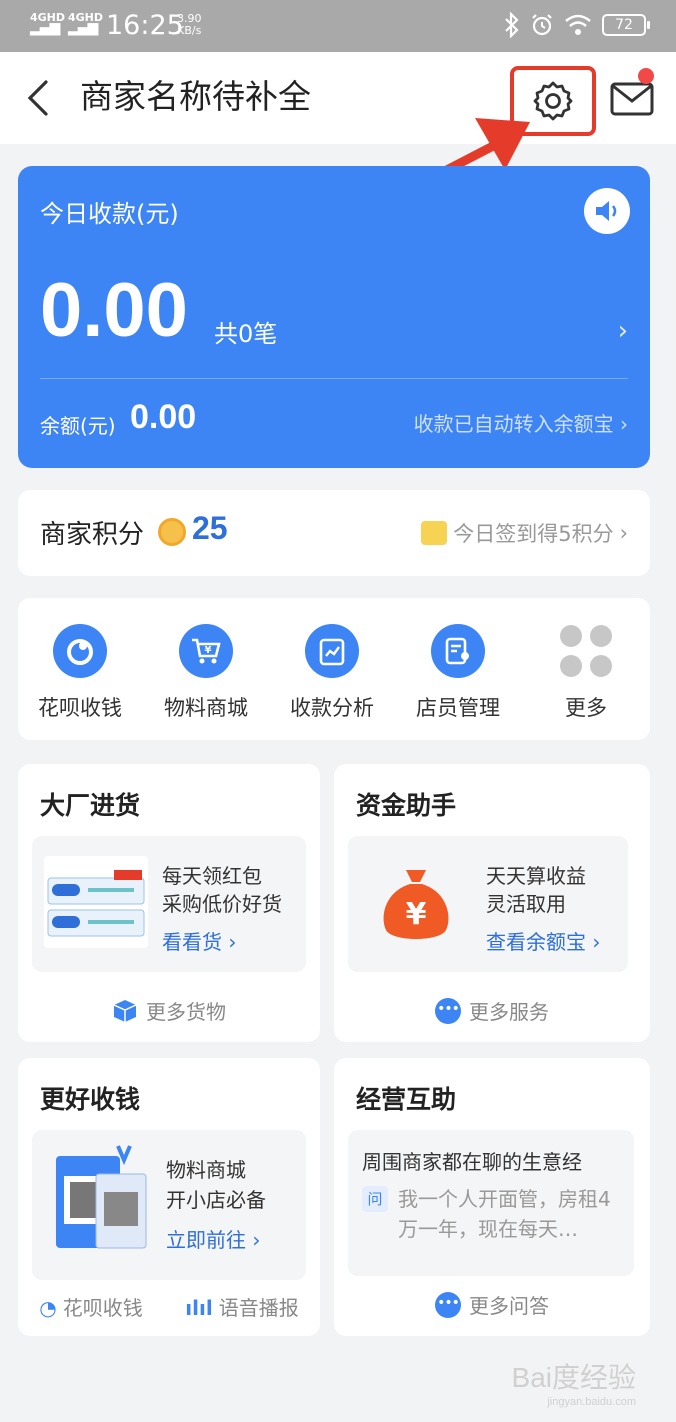  Describe the element at coordinates (332, 651) in the screenshot. I see `chart-icon` at that location.